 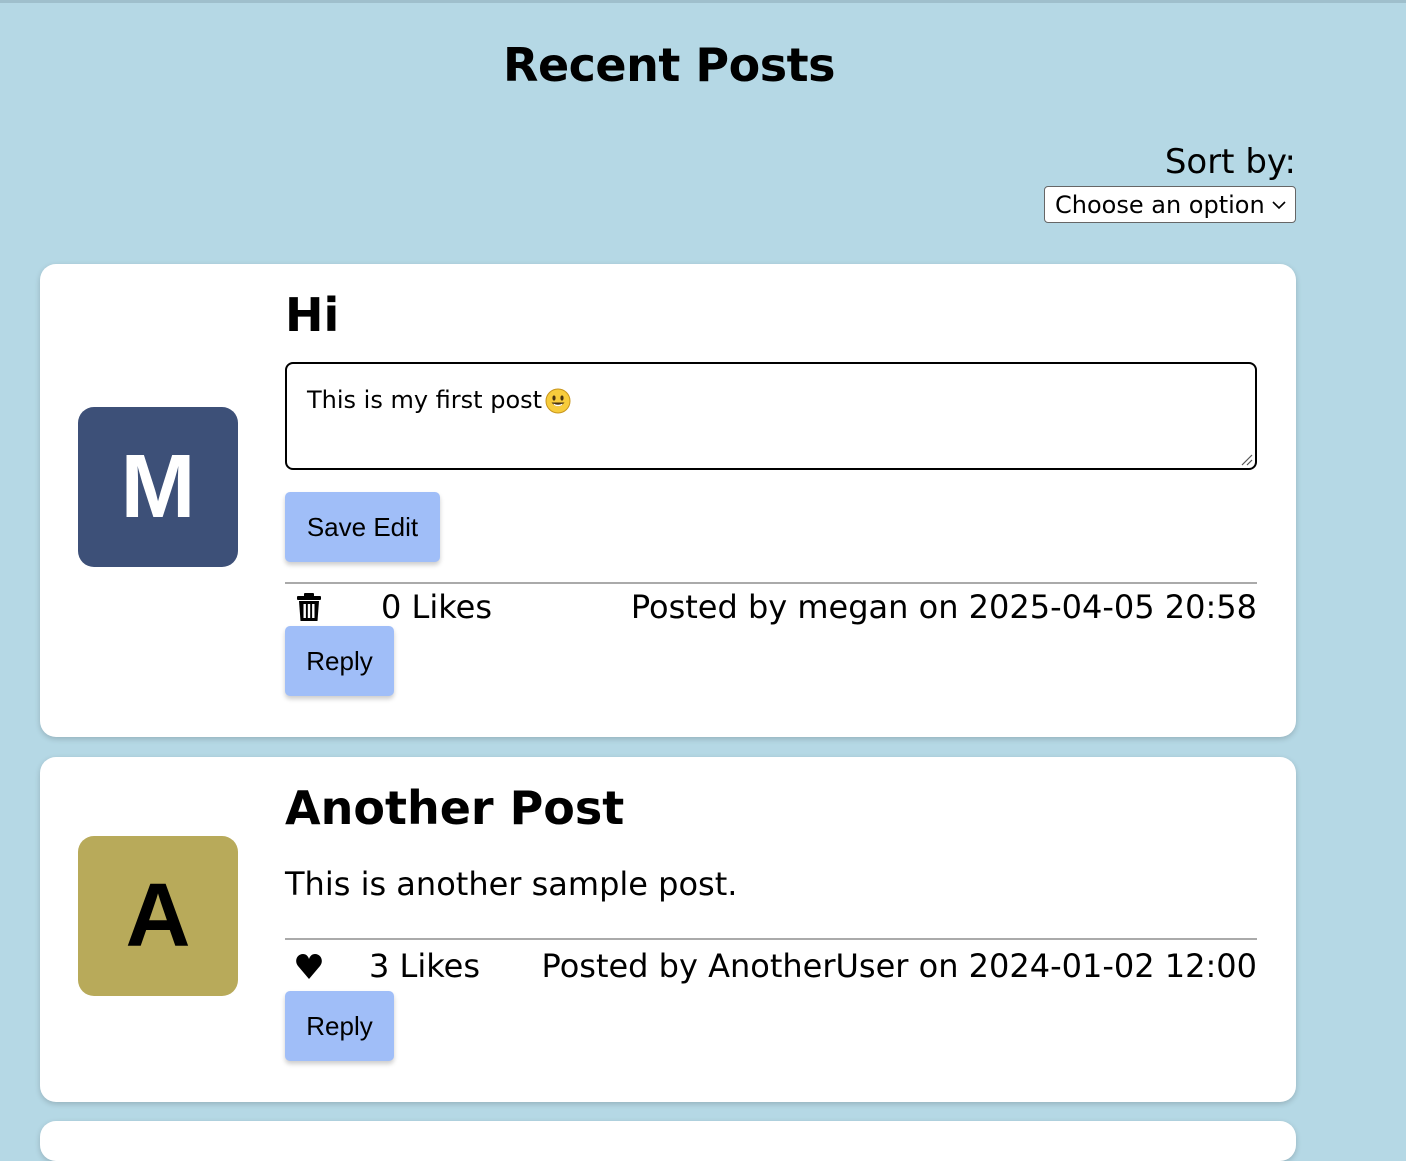 I want to click on like-count: 0 Likes, so click(x=436, y=607).